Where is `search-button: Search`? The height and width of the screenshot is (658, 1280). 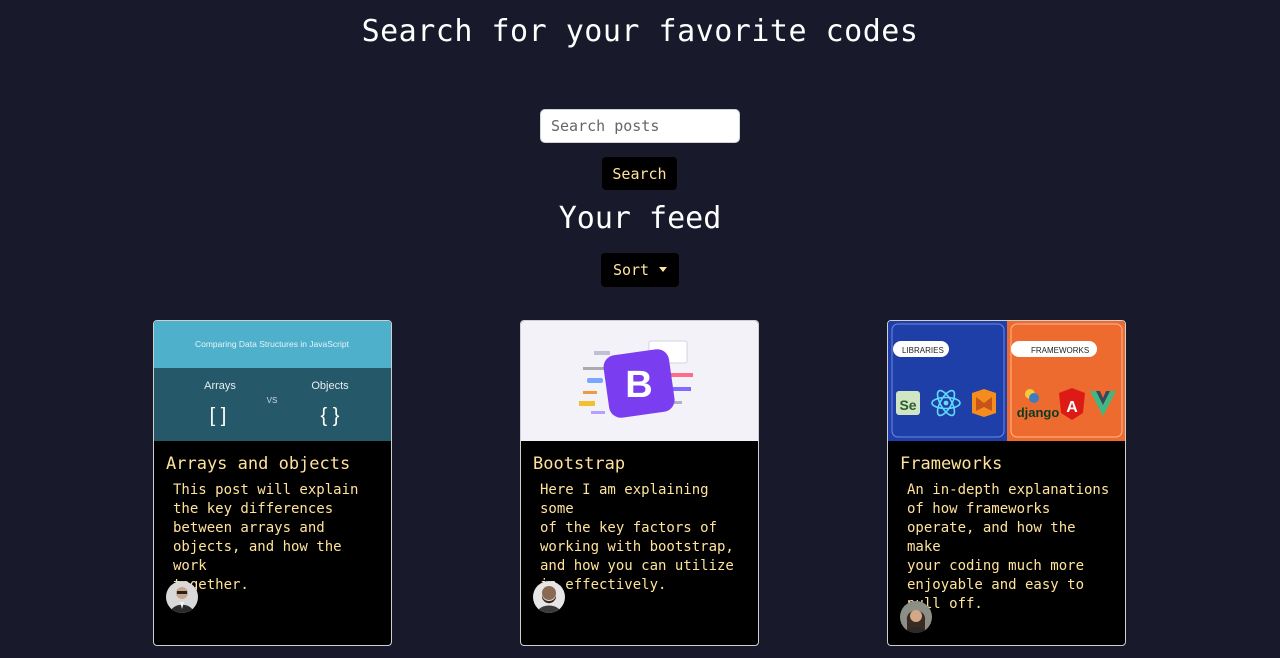 search-button: Search is located at coordinates (639, 173).